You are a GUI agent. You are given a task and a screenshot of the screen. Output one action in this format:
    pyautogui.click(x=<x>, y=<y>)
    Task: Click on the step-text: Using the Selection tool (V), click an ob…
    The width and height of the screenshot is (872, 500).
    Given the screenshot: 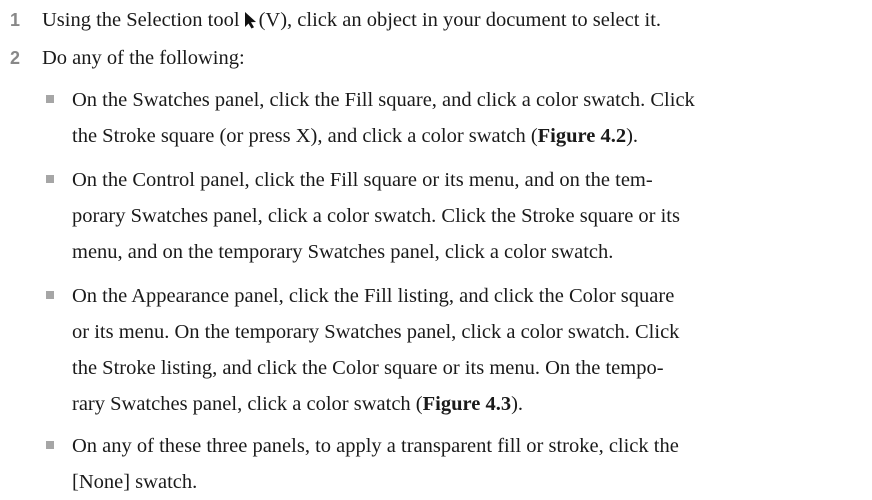 What is the action you would take?
    pyautogui.click(x=351, y=20)
    